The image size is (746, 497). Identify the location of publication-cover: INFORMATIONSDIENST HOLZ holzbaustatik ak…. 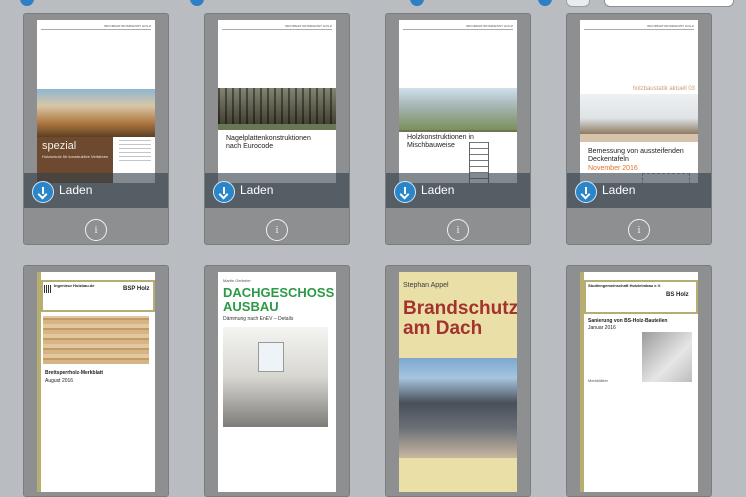
(639, 101).